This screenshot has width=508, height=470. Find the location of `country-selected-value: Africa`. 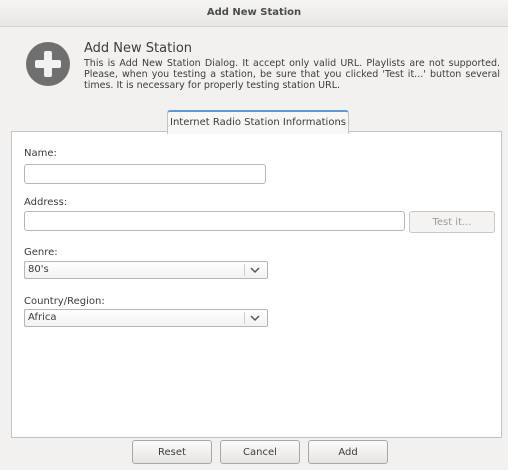

country-selected-value: Africa is located at coordinates (42, 317).